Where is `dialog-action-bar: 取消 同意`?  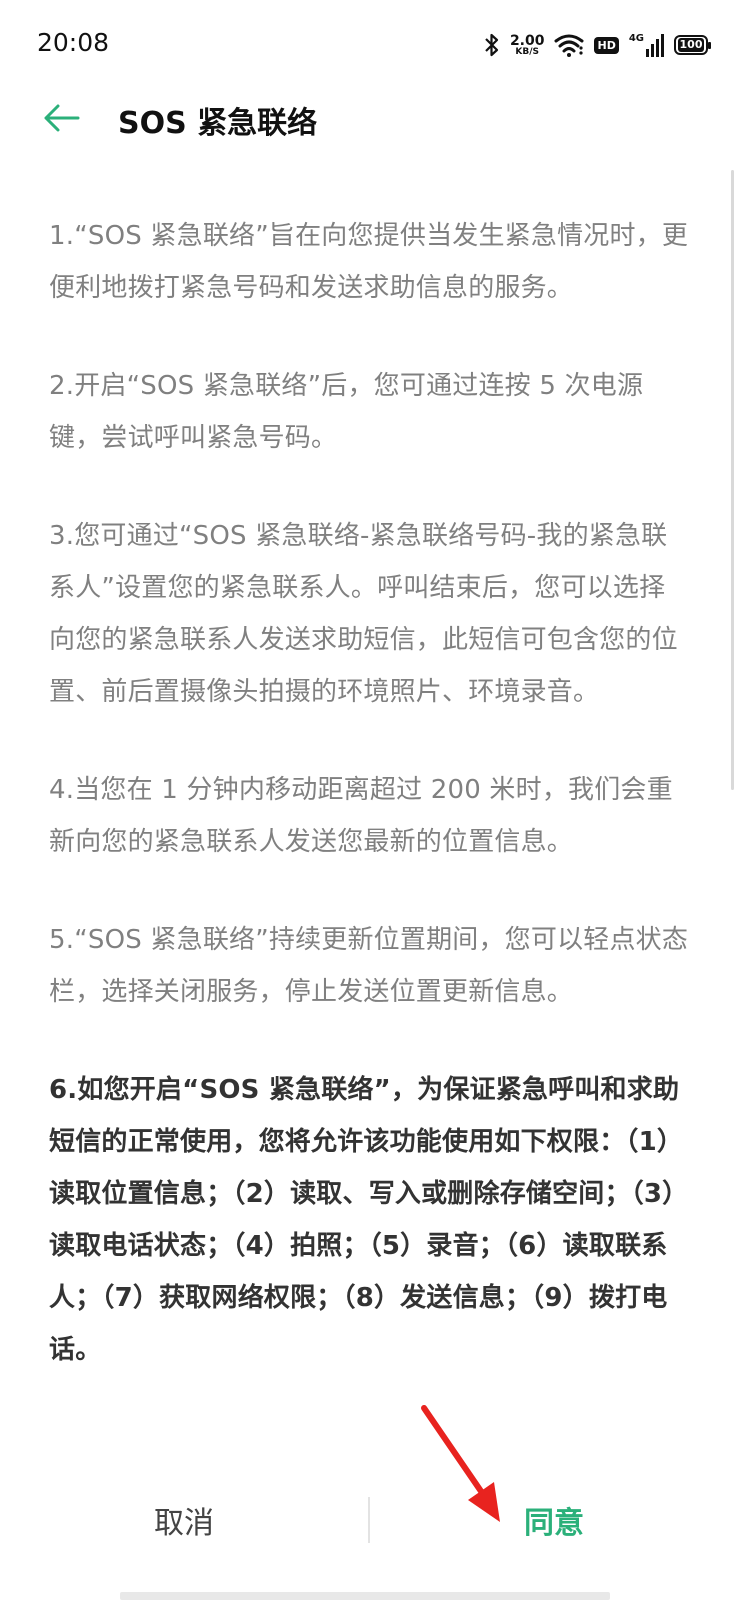 dialog-action-bar: 取消 同意 is located at coordinates (369, 1520).